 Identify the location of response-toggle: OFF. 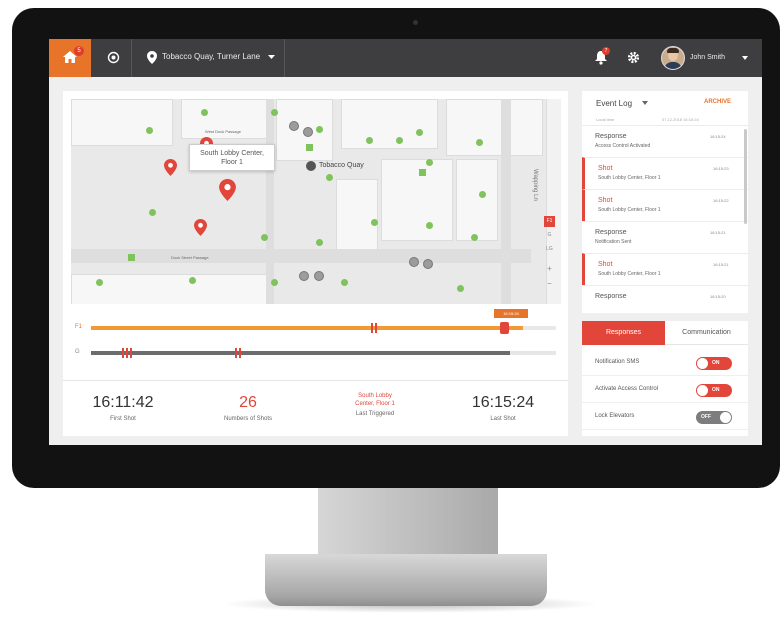
(714, 417).